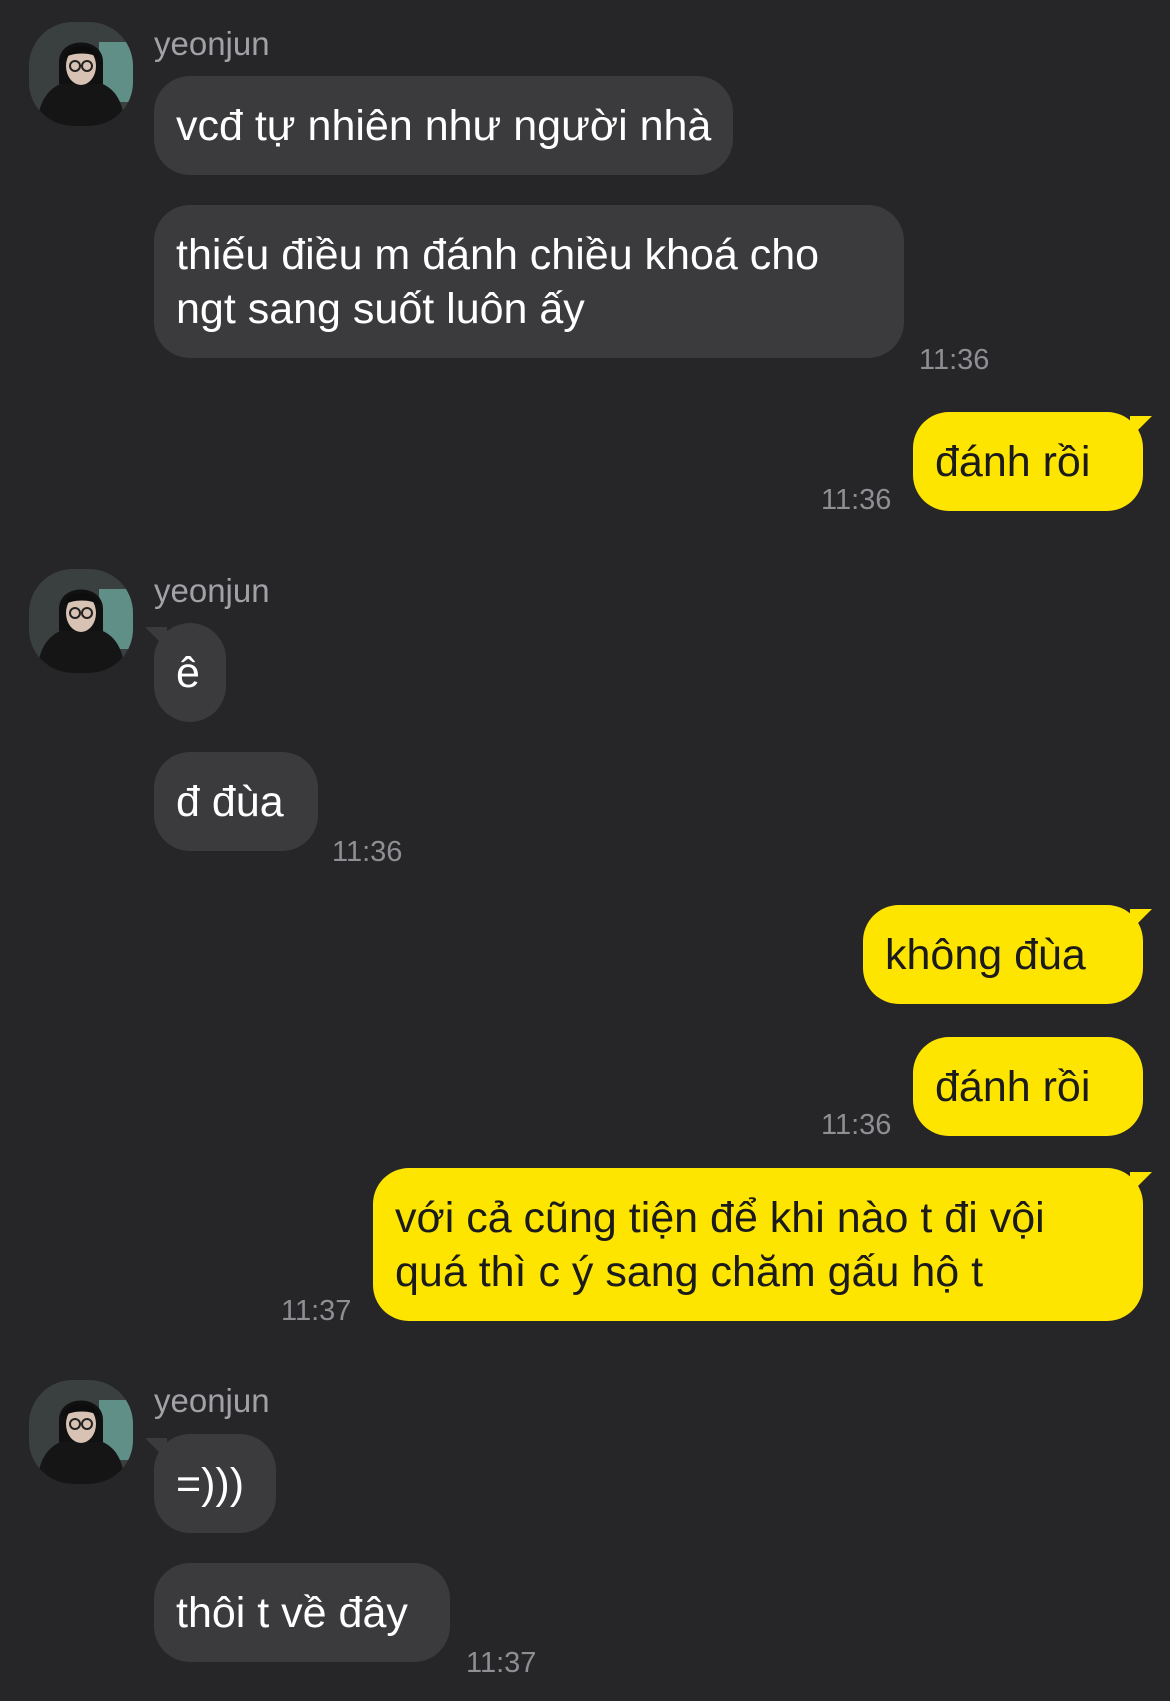  I want to click on message-bubble-incoming: đ đùa, so click(236, 801).